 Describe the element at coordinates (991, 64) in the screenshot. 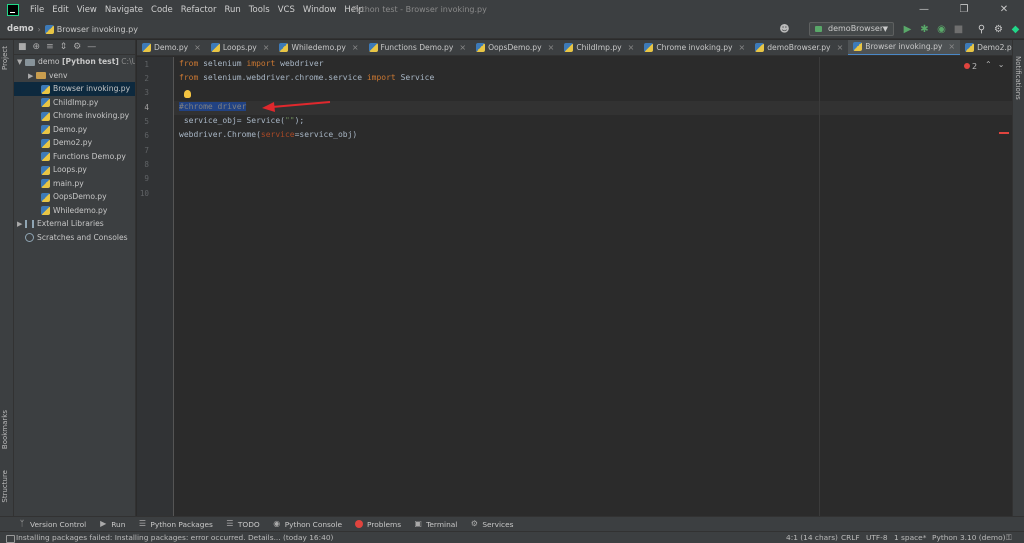

I see `chevron-up-icon: ⌃` at that location.